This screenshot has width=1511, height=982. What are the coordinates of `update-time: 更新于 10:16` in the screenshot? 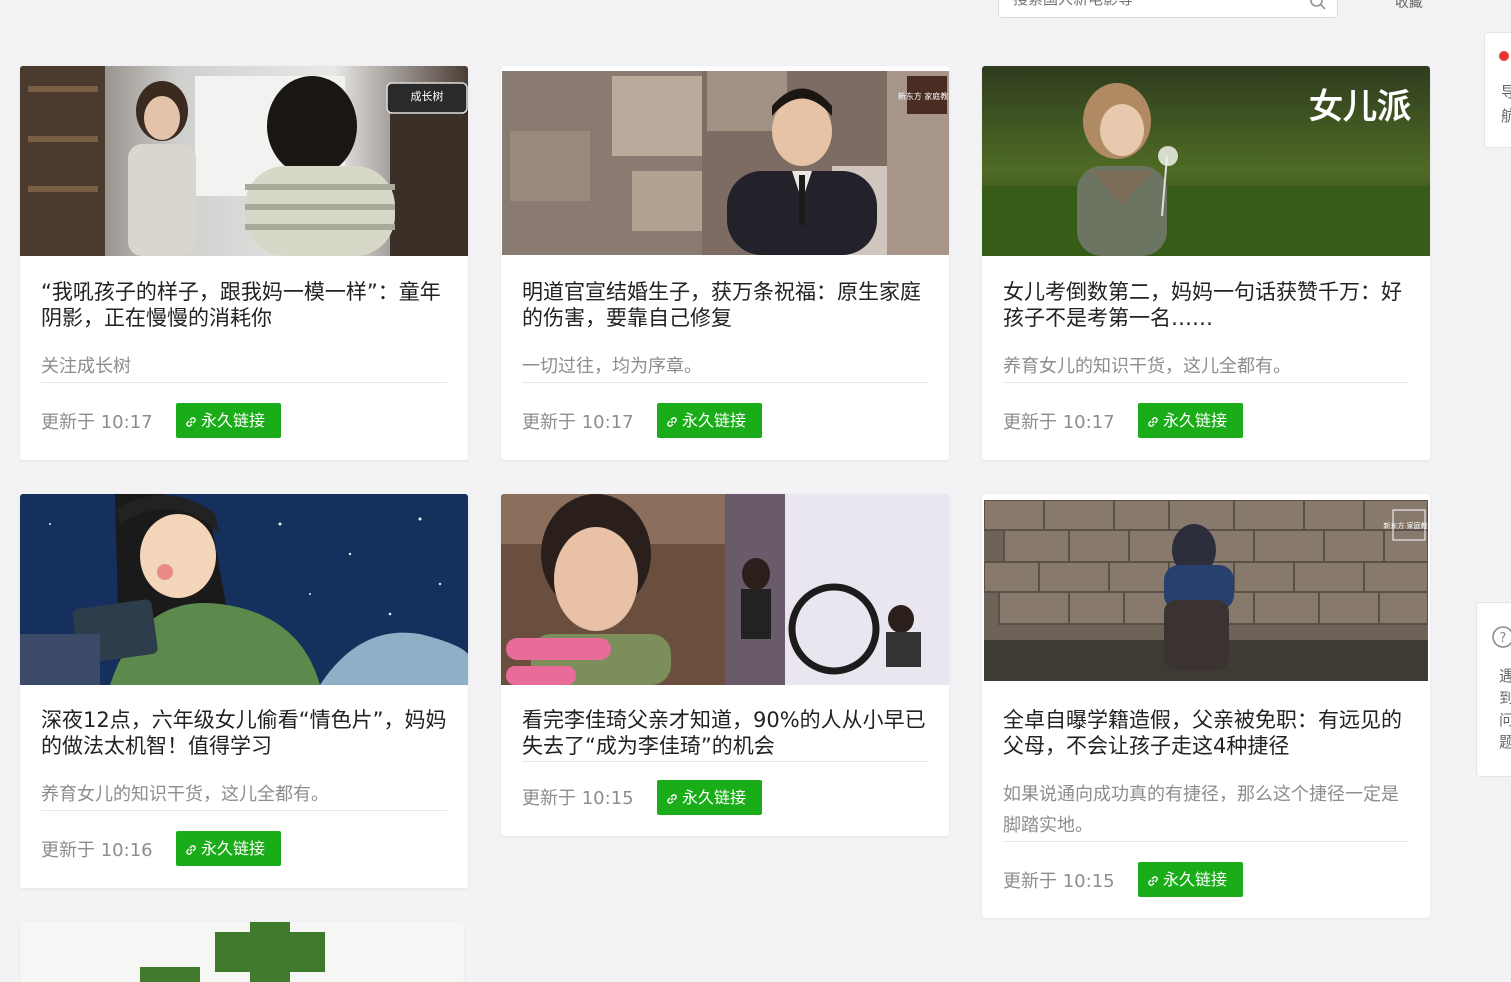 It's located at (97, 850).